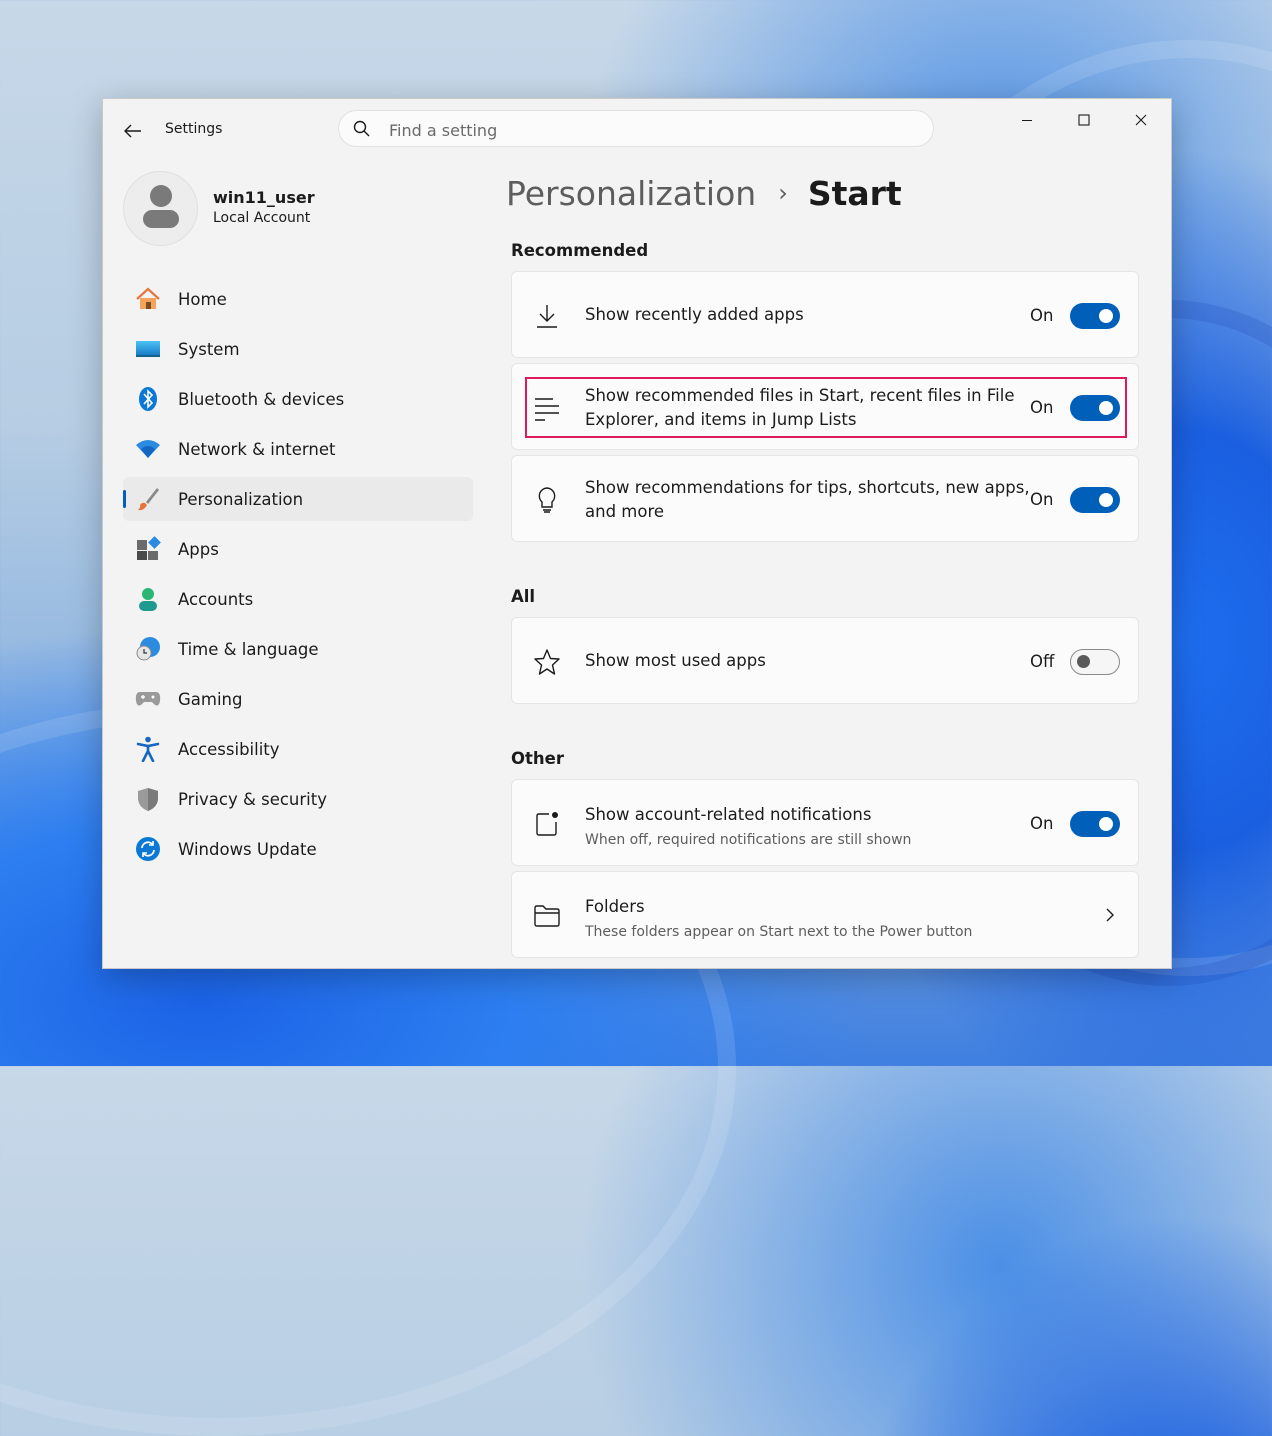  Describe the element at coordinates (298, 349) in the screenshot. I see `sidebar-item-system: System` at that location.